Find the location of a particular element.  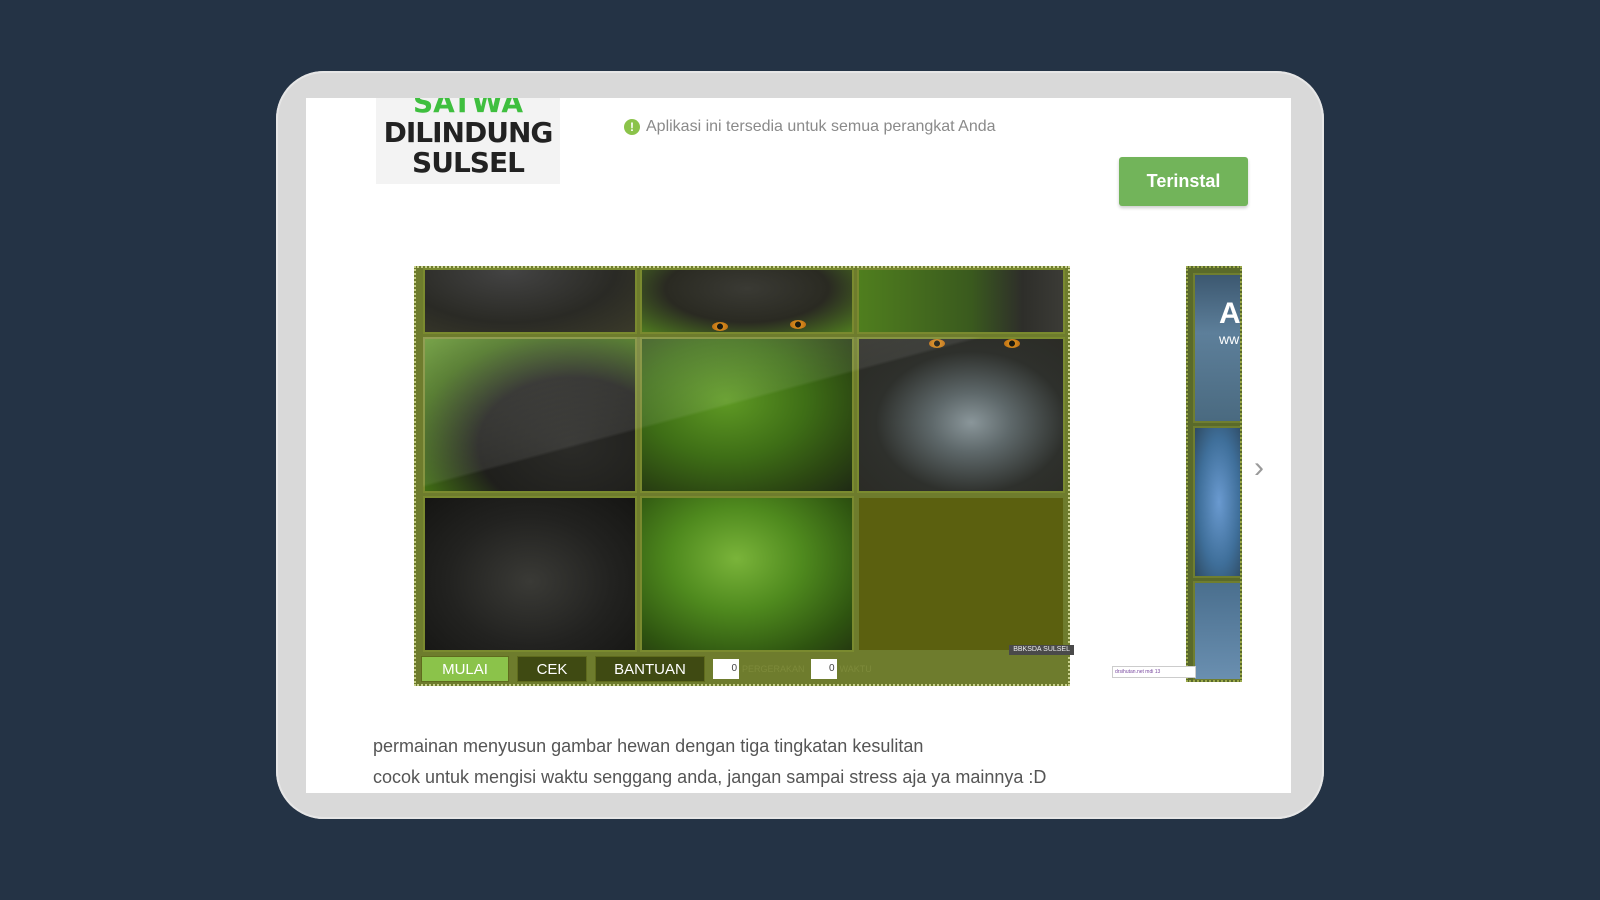

logo-line-3: SULSEL is located at coordinates (468, 162).